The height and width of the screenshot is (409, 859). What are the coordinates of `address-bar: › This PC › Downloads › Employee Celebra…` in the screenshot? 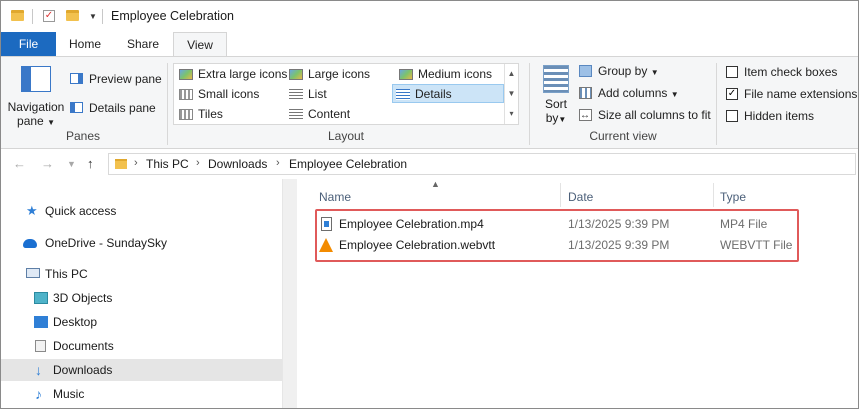 It's located at (482, 164).